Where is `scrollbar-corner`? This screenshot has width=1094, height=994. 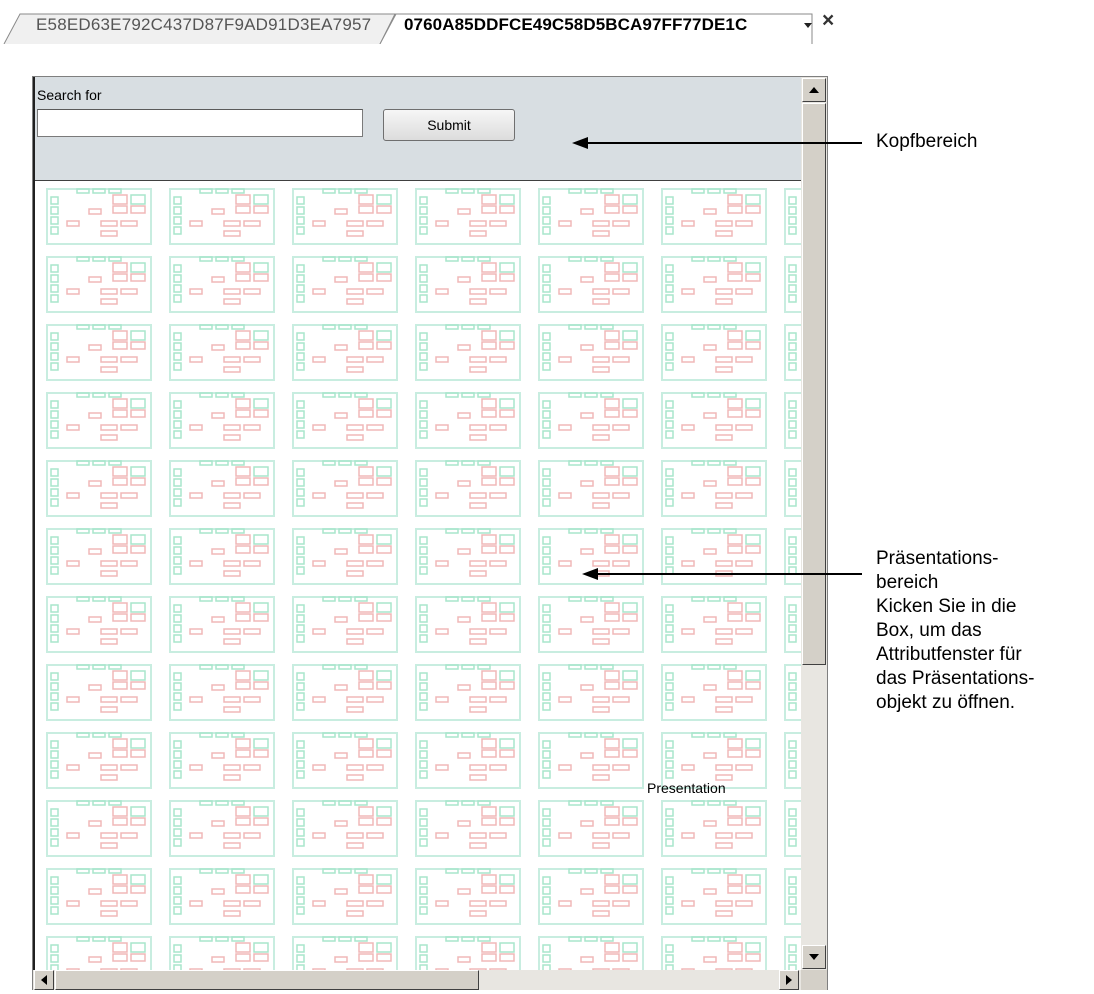
scrollbar-corner is located at coordinates (814, 980).